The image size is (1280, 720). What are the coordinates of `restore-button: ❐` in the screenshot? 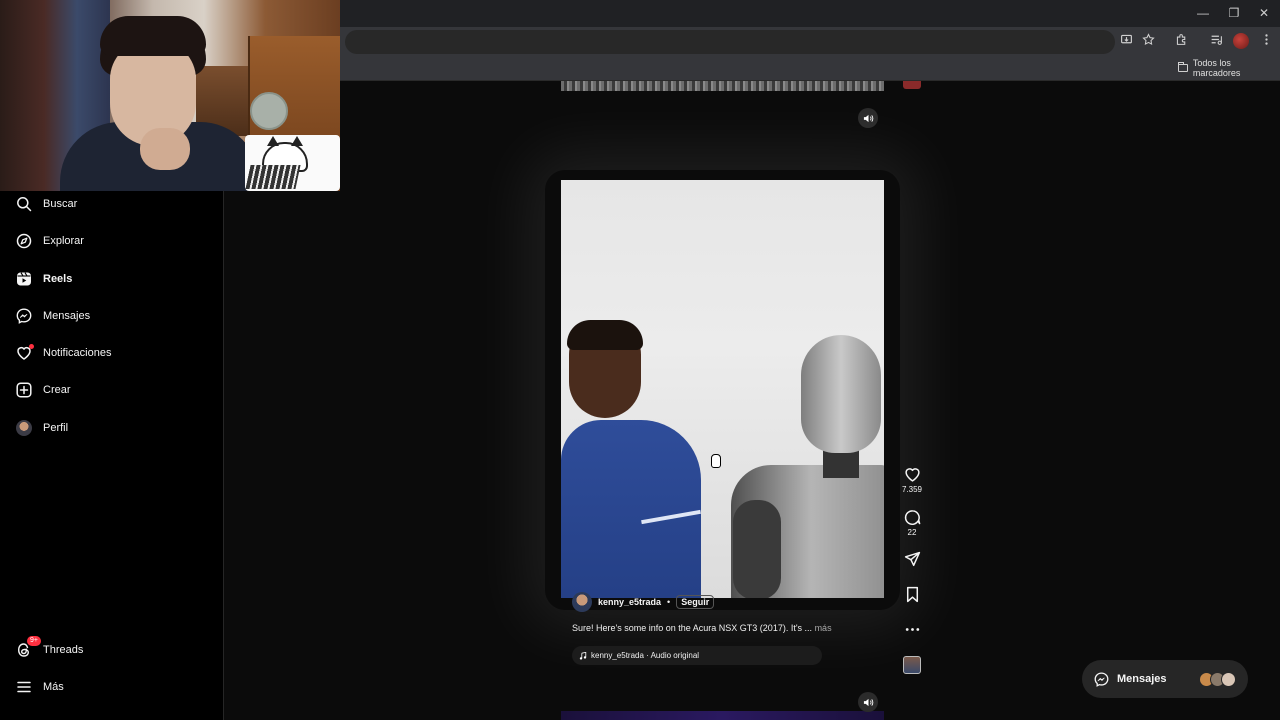 It's located at (1234, 13).